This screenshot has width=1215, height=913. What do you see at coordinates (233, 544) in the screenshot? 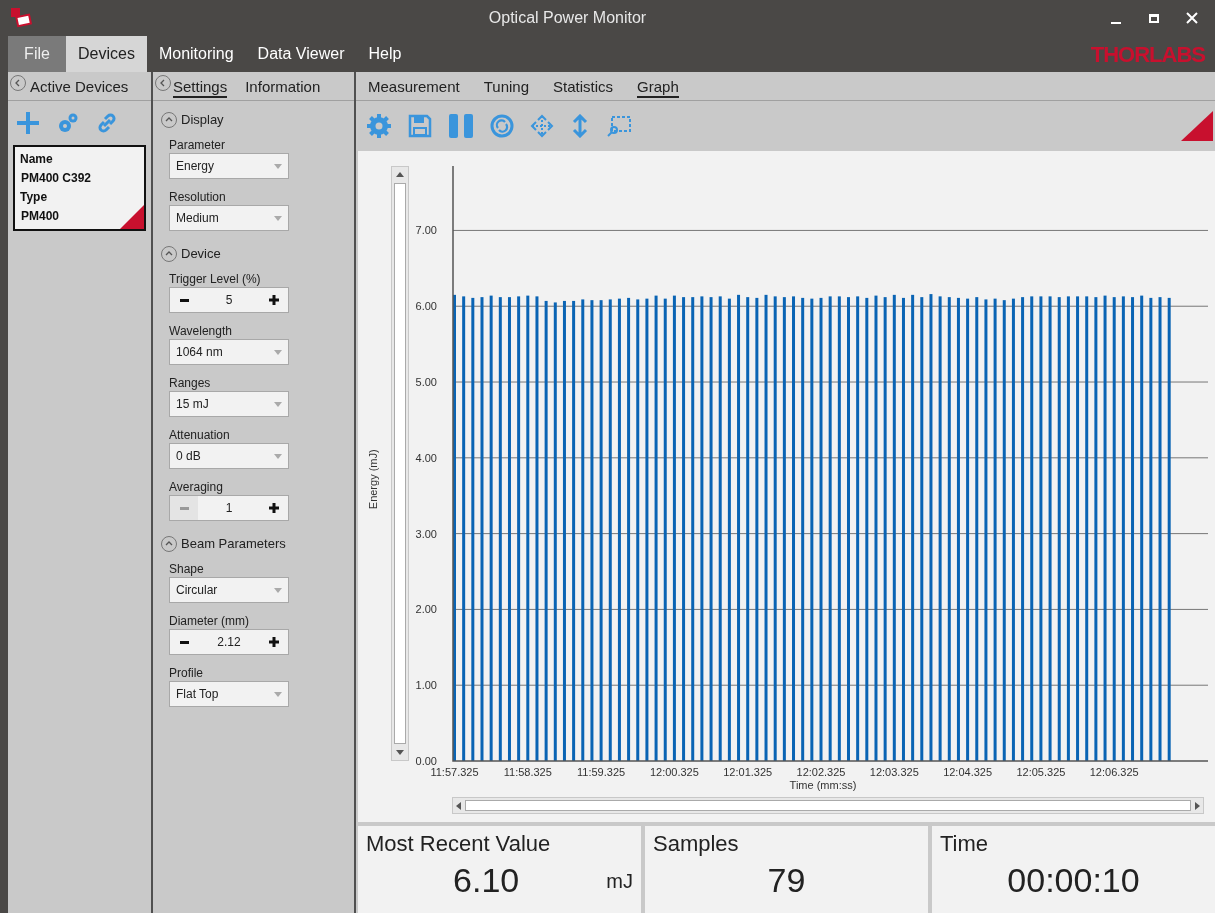
I see `section-title: Beam Parameters` at bounding box center [233, 544].